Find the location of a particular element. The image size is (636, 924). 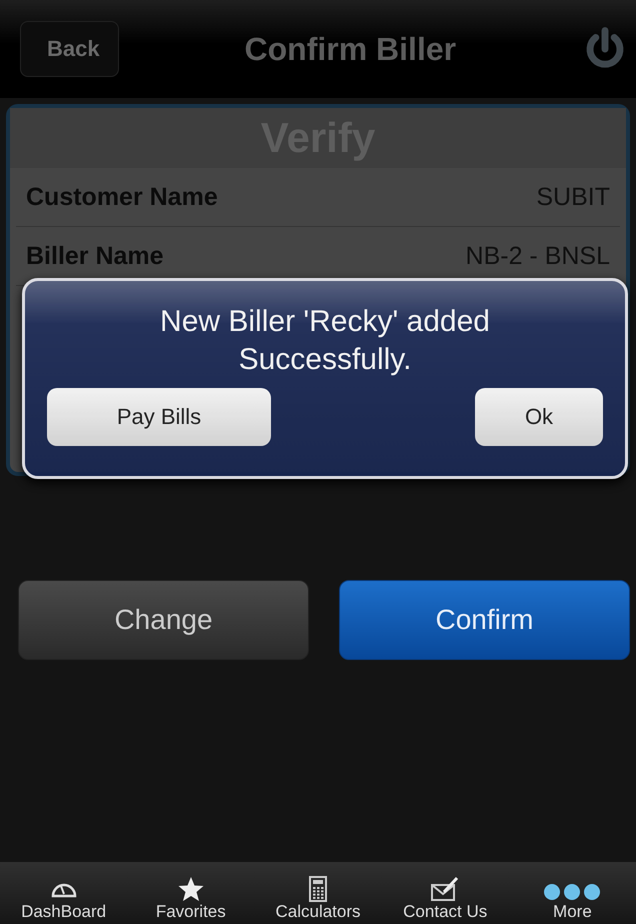

field-label: Customer Name is located at coordinates (122, 197).